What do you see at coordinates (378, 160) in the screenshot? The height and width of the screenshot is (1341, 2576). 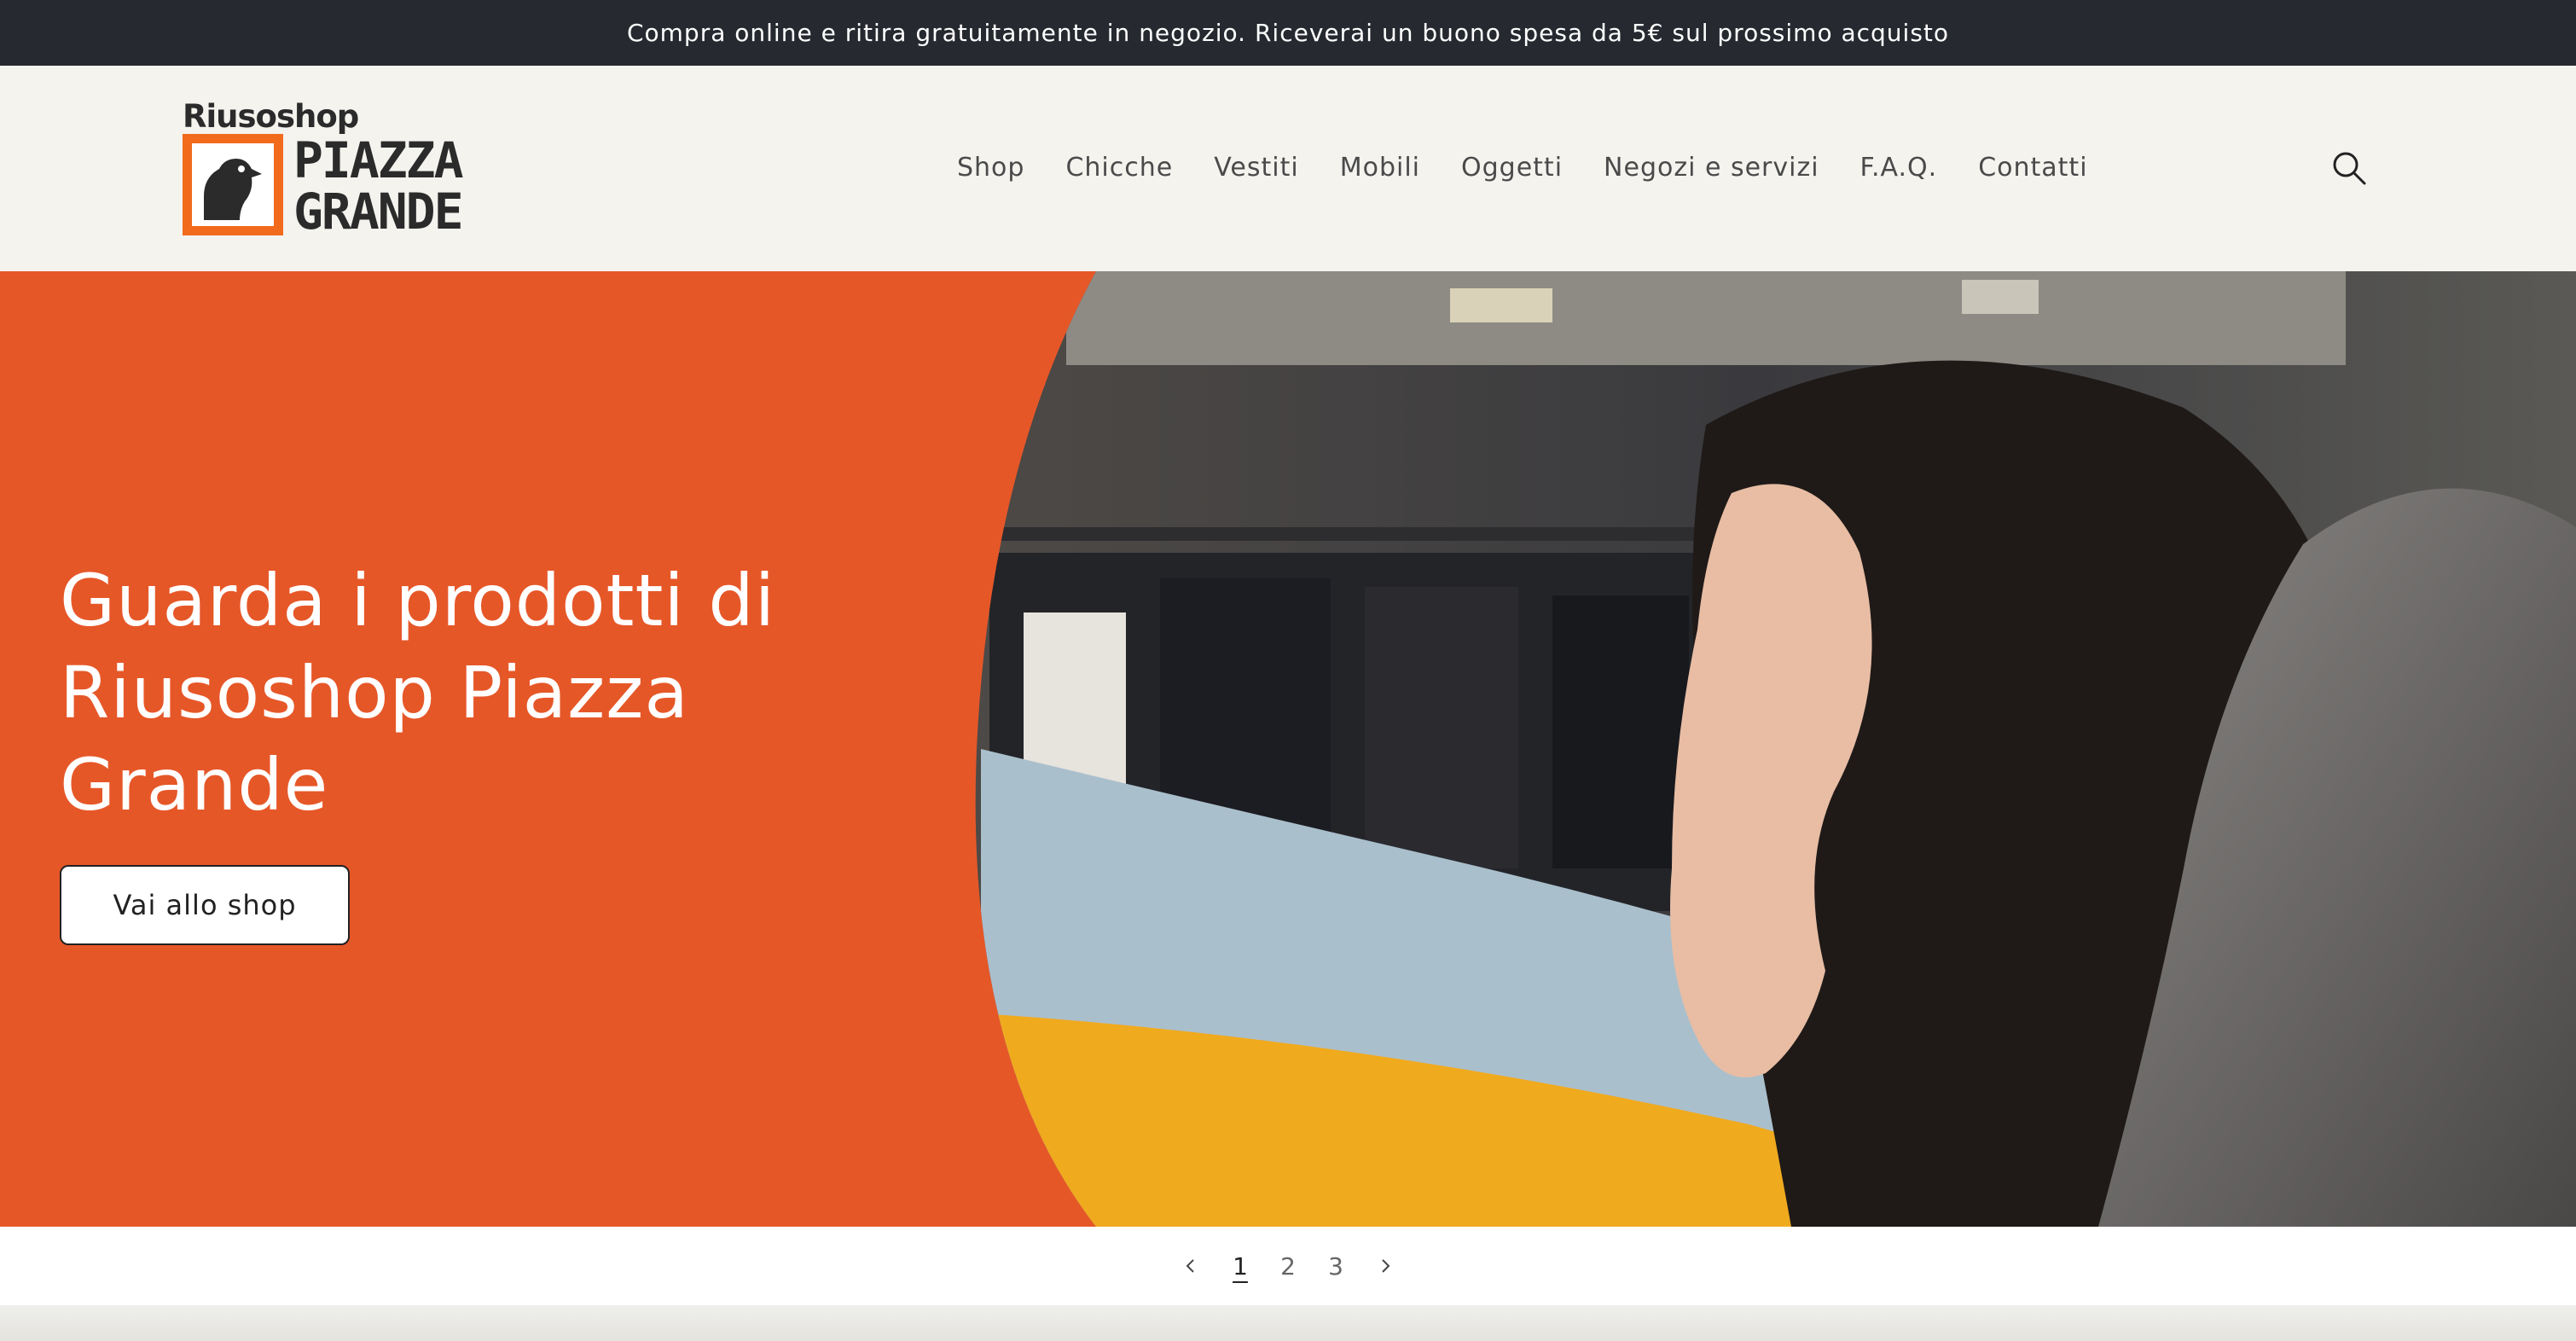 I see `logo-word-piazza: PIAZZA` at bounding box center [378, 160].